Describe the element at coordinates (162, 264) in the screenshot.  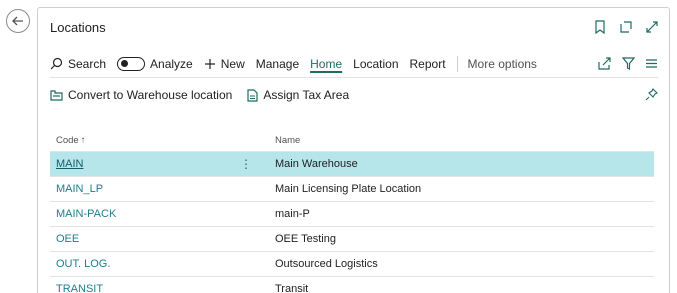
I see `row-code-link: OUT. LOG.` at that location.